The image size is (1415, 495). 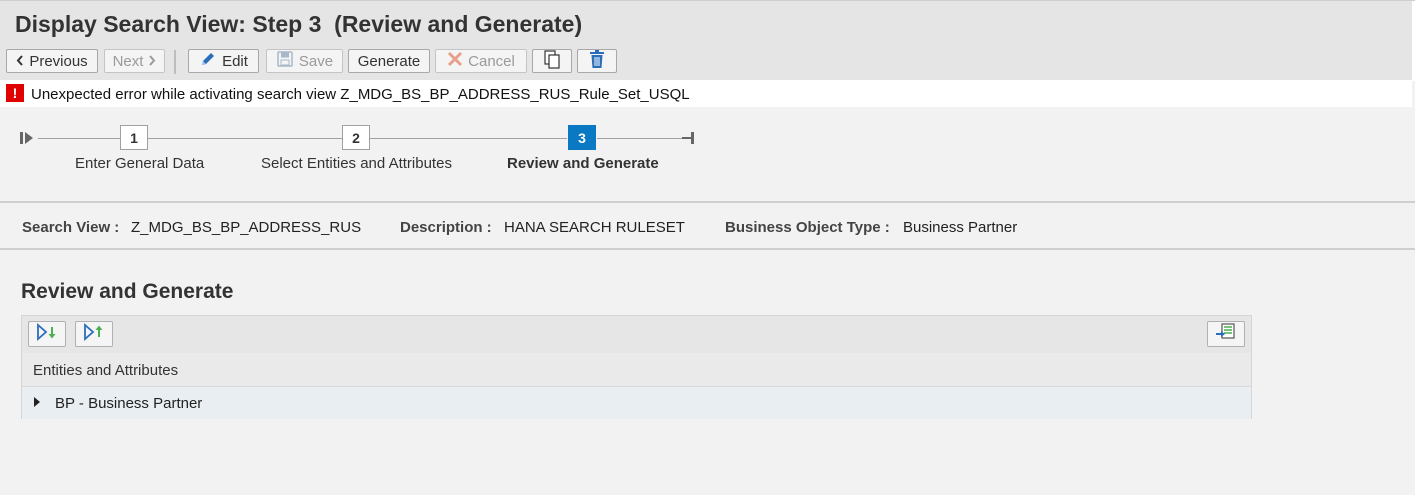 I want to click on generate-button: Generate, so click(x=389, y=61).